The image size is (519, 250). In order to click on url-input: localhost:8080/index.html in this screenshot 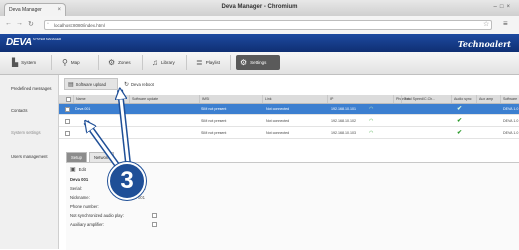, I will do `click(268, 25)`.